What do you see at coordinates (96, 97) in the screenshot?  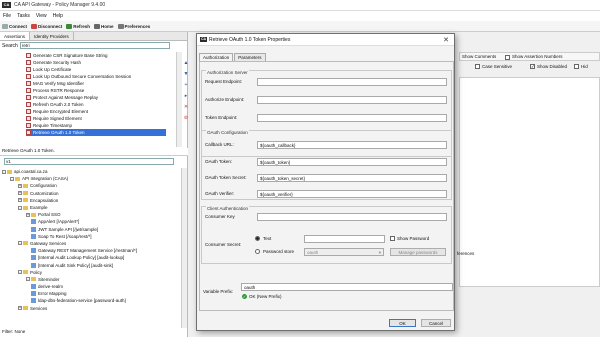 I see `assertion-item: Protect Against Message Replay` at bounding box center [96, 97].